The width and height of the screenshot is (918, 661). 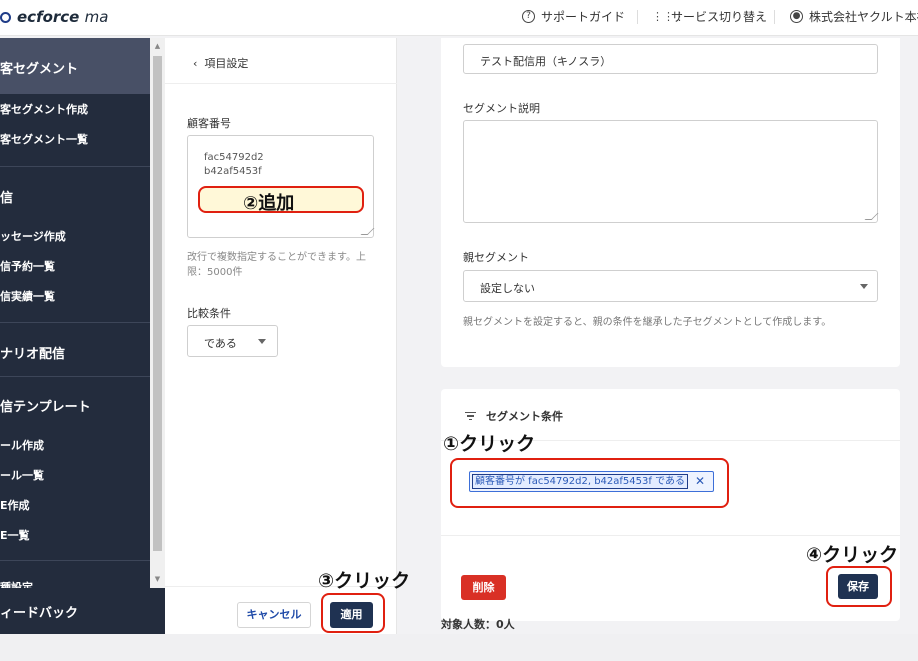 I want to click on annotation-add-box: ②追加, so click(x=281, y=200).